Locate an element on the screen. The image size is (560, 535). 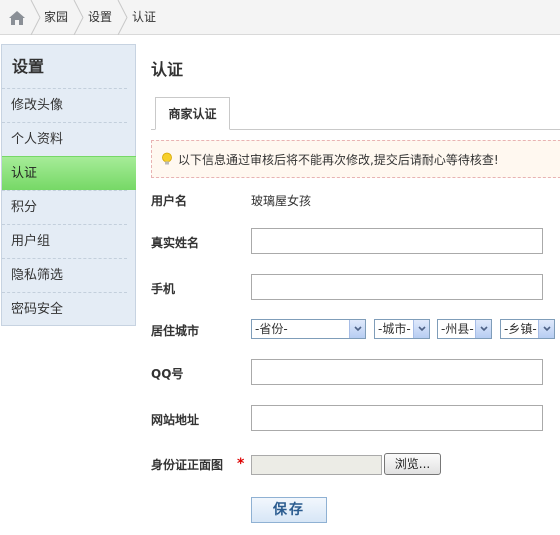
sidebar-item-profile: 个人资料 is located at coordinates (64, 139).